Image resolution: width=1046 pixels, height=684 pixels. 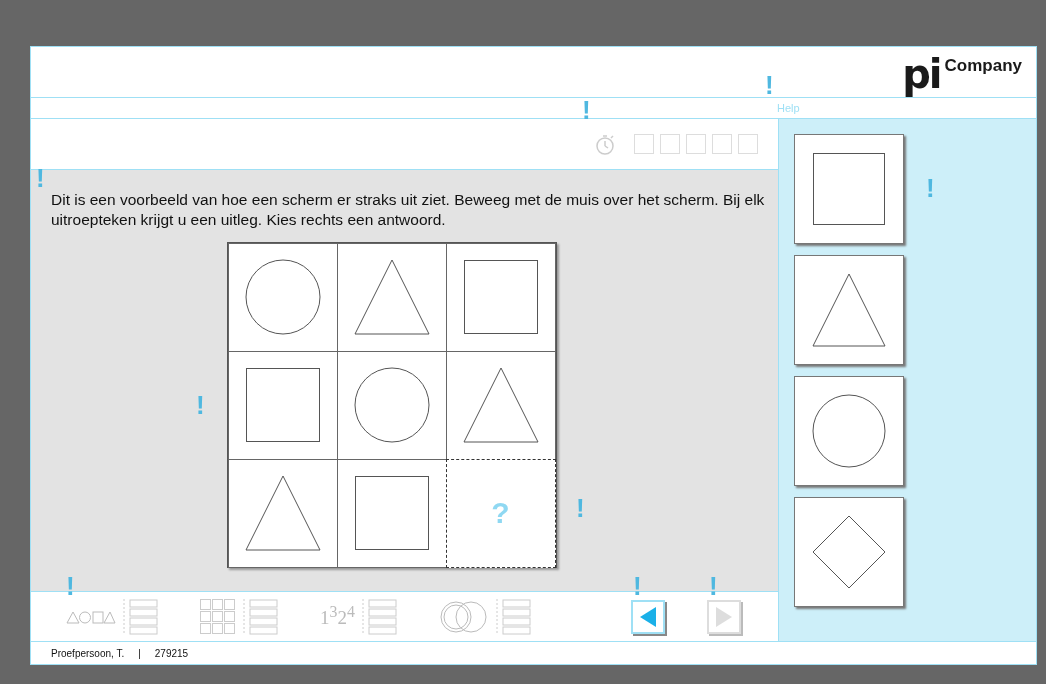 What do you see at coordinates (408, 210) in the screenshot?
I see `instruction-text: Dit is een voorbeeld van hoe een scherm er straks uit ziet. Beweeg met de muis over het scherm. Bij elk uitroepteken krijgt u een uitleg. Kies rechts een antwoord.` at bounding box center [408, 210].